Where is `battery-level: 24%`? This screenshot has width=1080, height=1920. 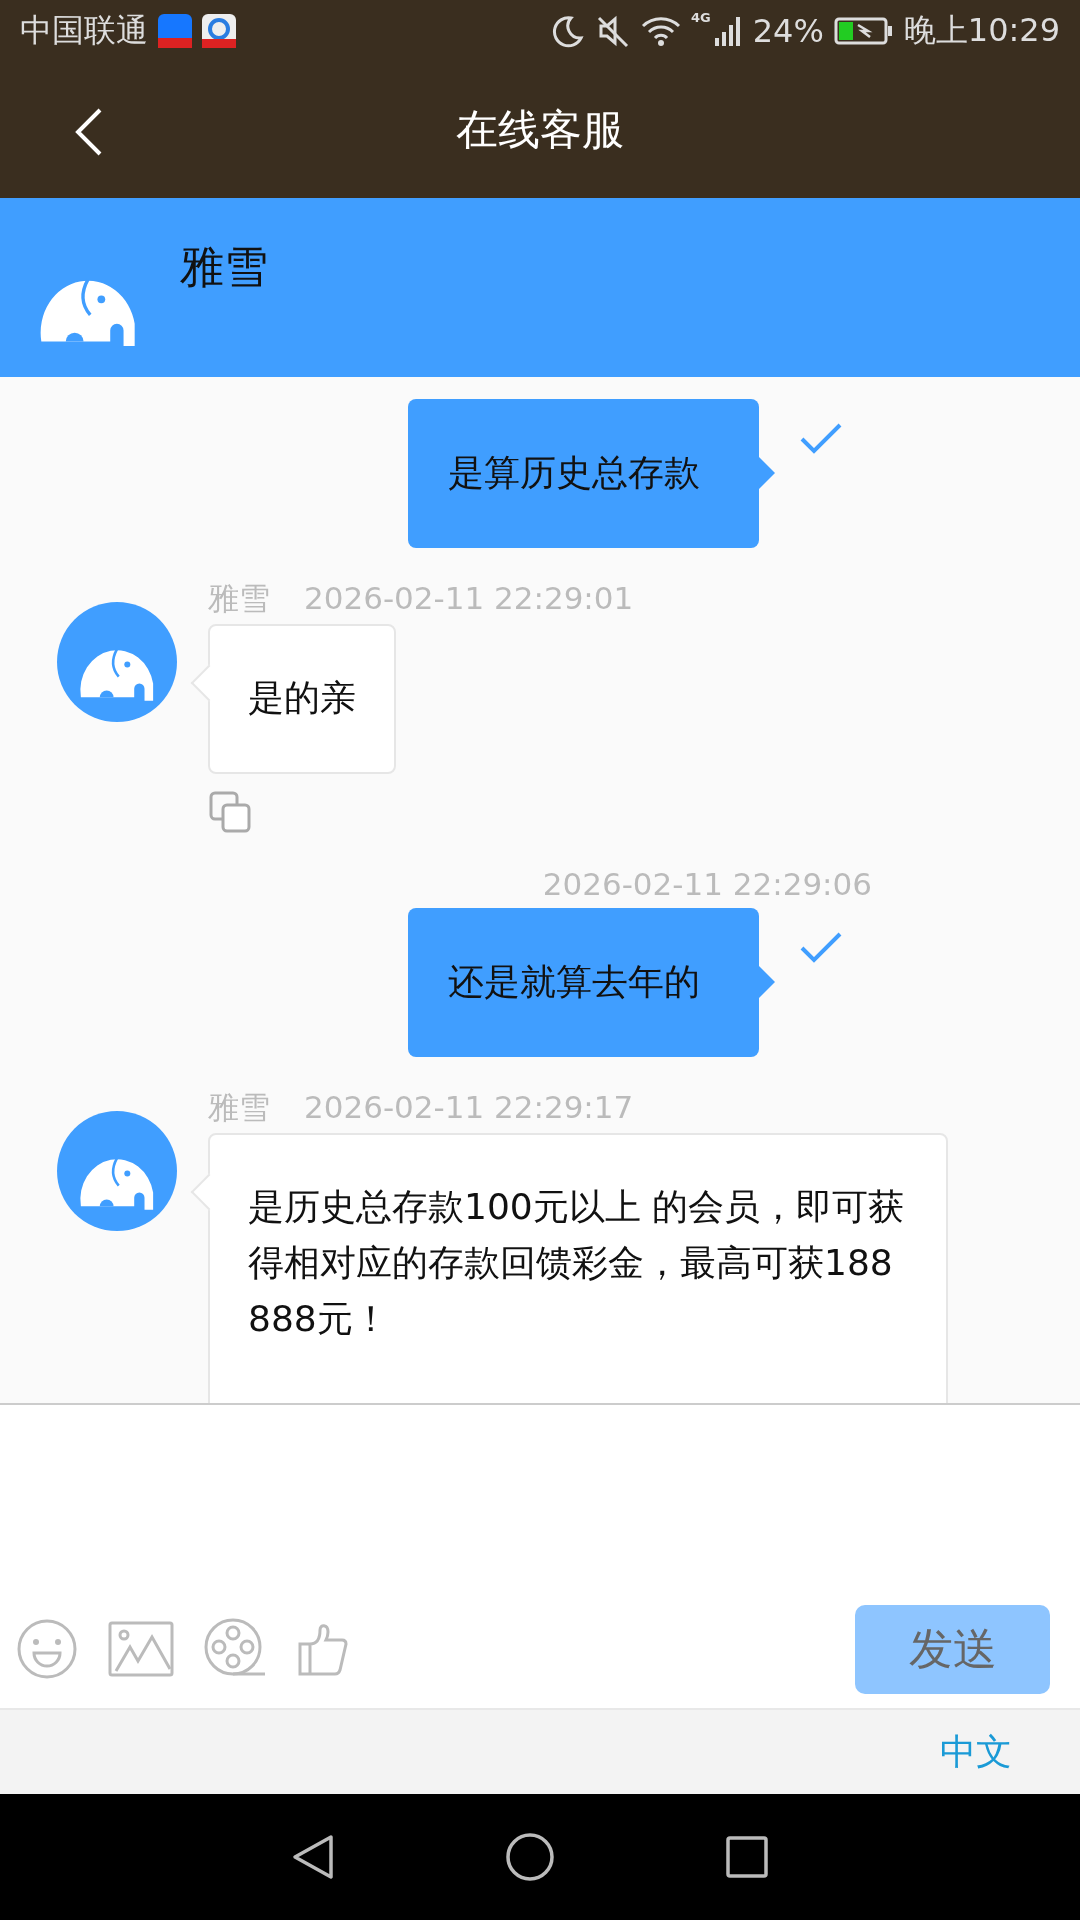
battery-level: 24% is located at coordinates (788, 31).